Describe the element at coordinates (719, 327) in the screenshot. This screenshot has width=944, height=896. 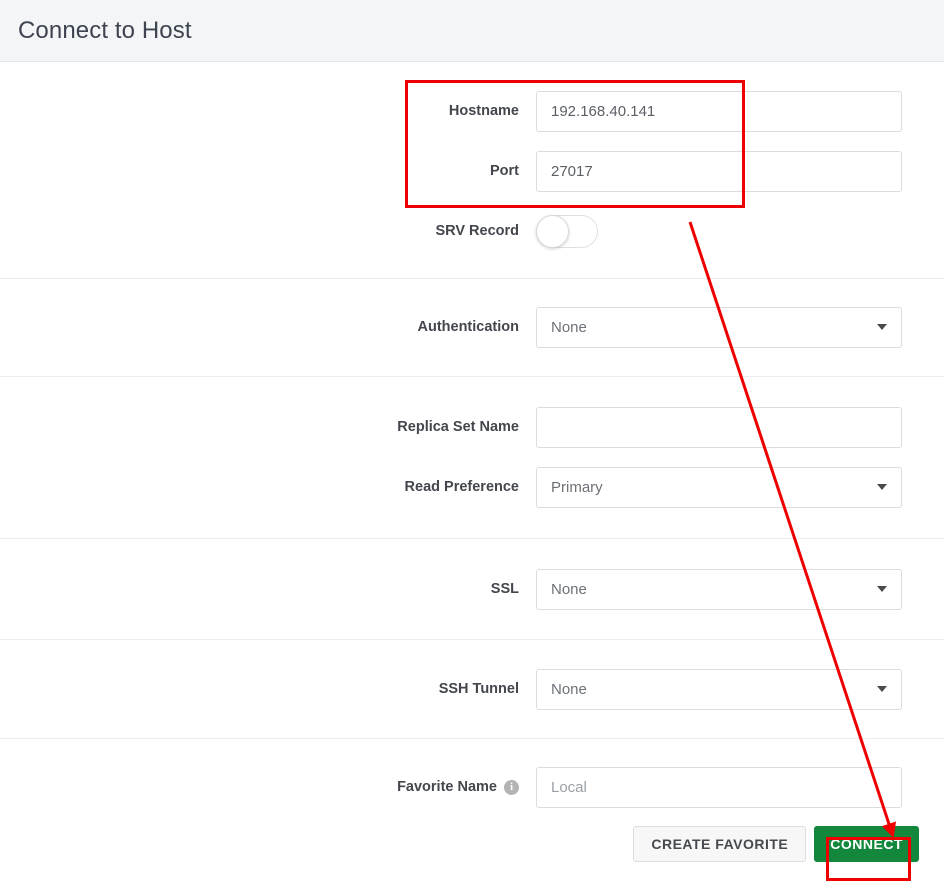
I see `authentication-select: None` at that location.